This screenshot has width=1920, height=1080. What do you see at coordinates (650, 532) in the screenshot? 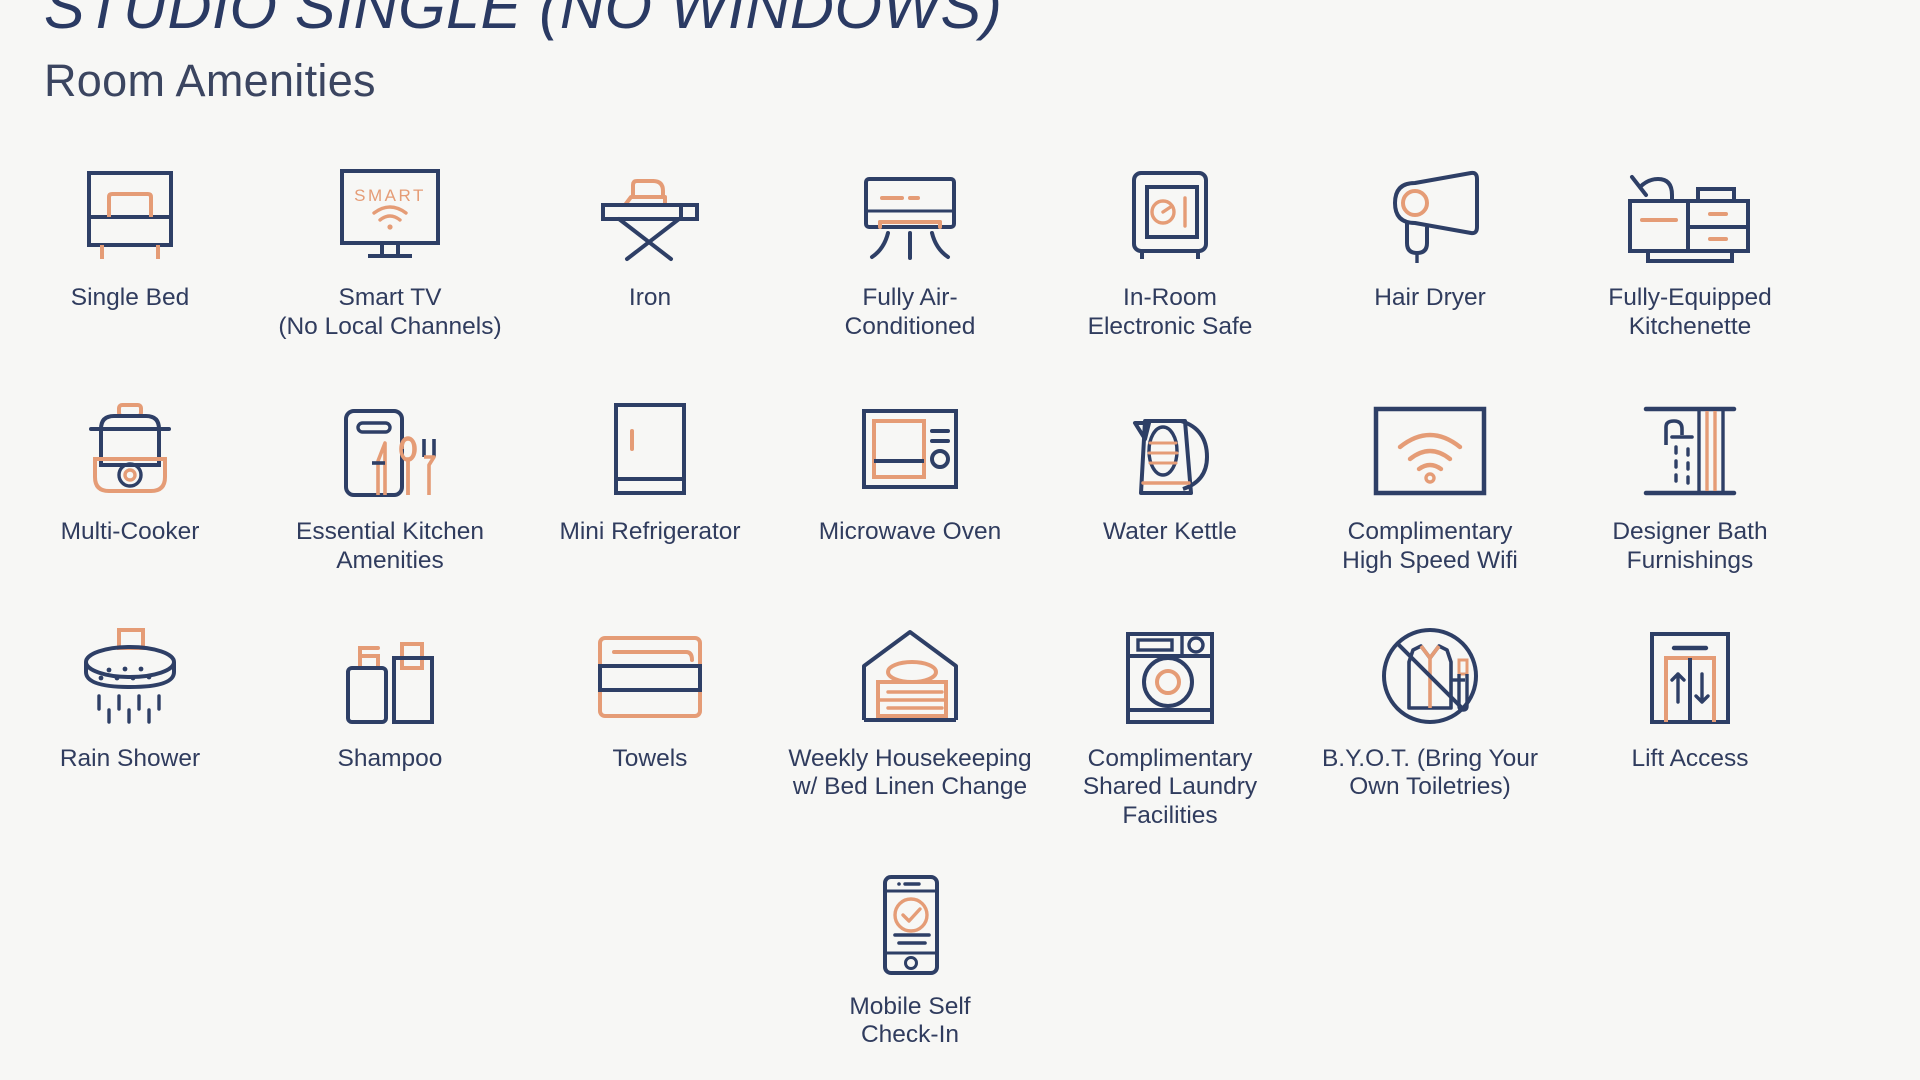
I see `amenity-label: Mini Refrigerator` at bounding box center [650, 532].